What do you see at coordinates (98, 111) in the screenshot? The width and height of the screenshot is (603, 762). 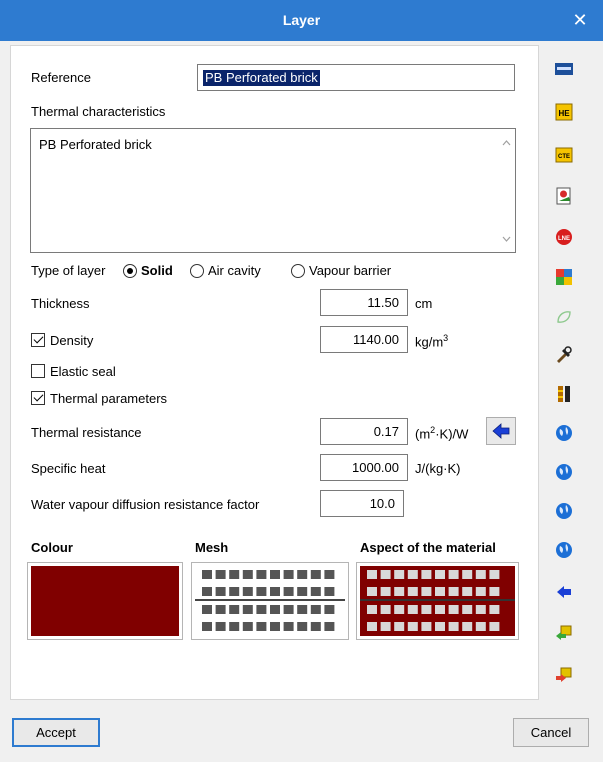 I see `thermal-characteristics-label: Thermal characteristics` at bounding box center [98, 111].